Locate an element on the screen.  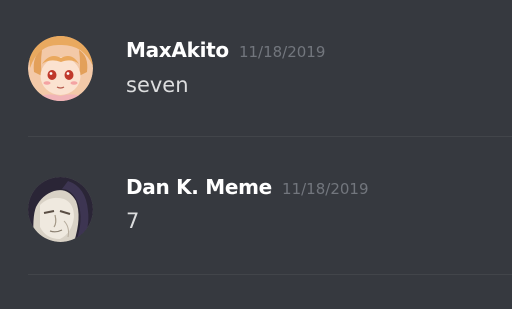
message-header: Dan K. Meme 11/18/2019 is located at coordinates (247, 187).